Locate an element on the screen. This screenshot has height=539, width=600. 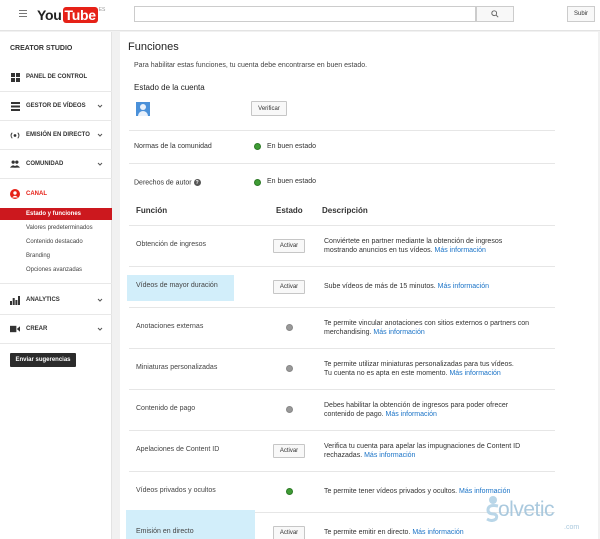
feature-name: Anotaciones externas is located at coordinates (170, 326).